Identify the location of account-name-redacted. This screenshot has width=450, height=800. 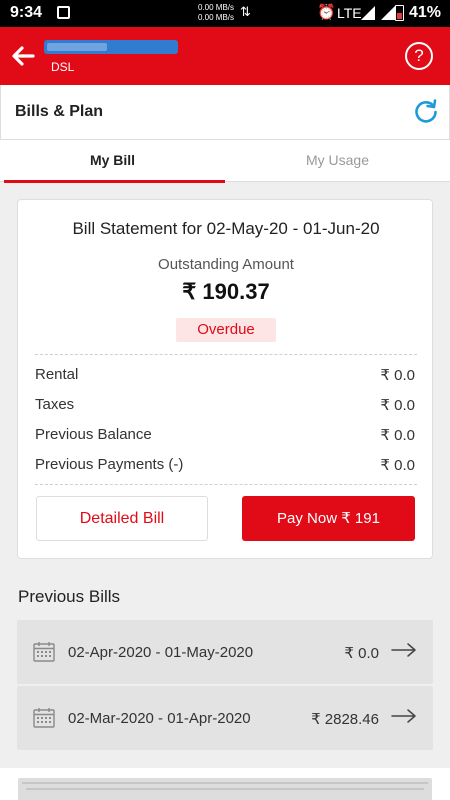
(111, 47).